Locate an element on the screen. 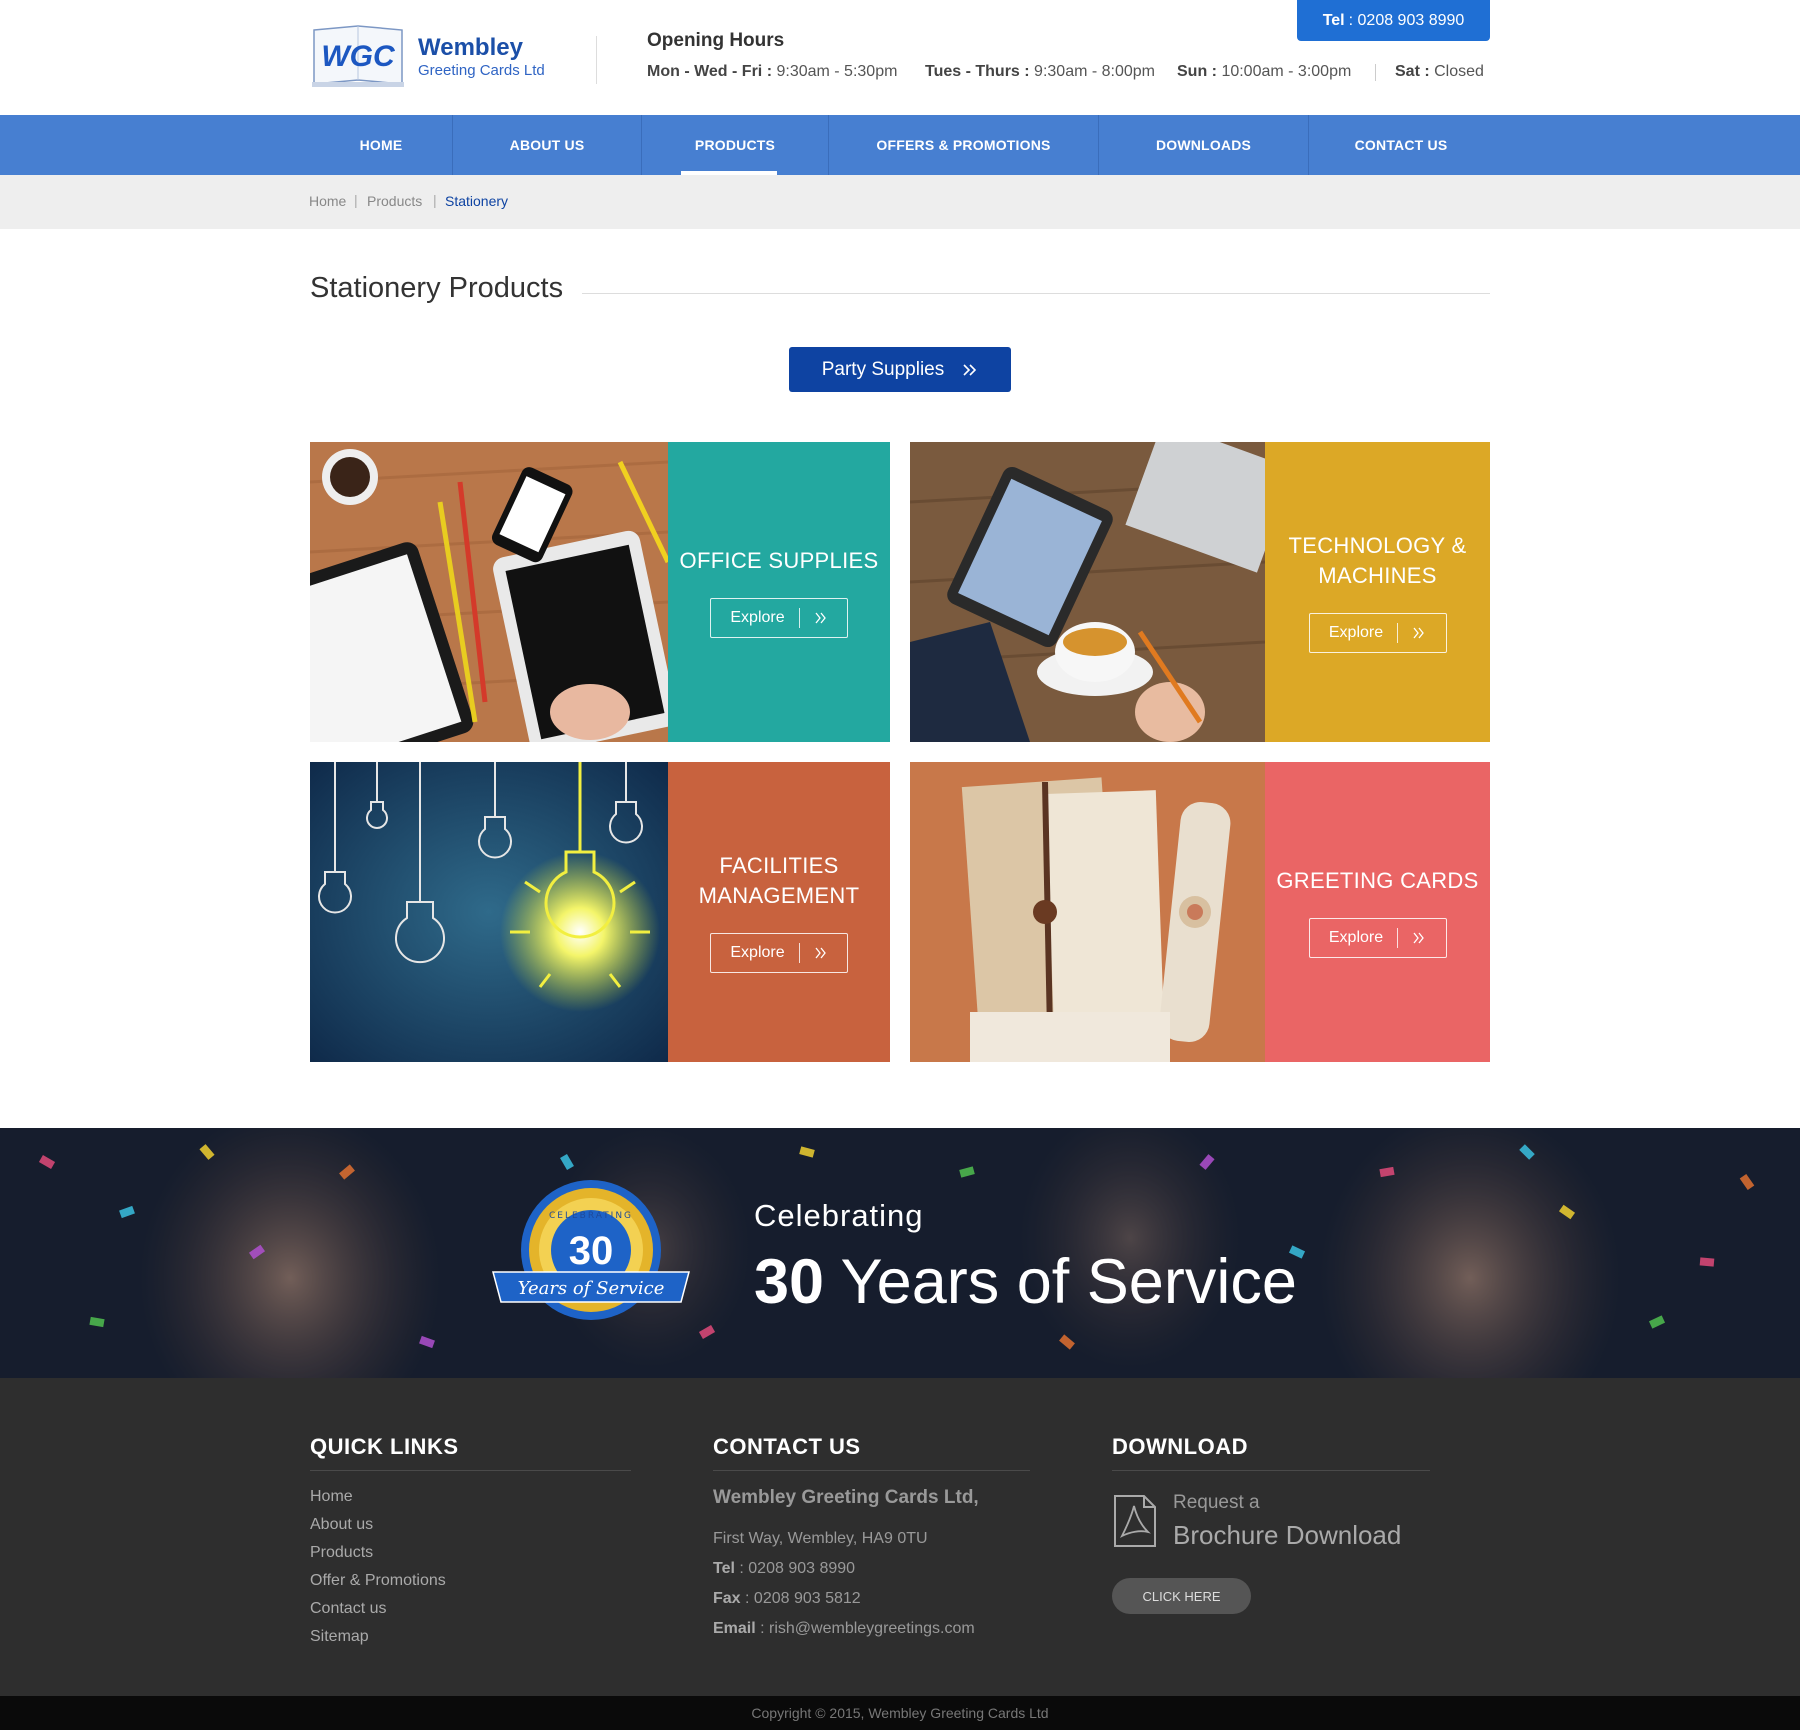  hours-sat: Sat : Closed is located at coordinates (1439, 71).